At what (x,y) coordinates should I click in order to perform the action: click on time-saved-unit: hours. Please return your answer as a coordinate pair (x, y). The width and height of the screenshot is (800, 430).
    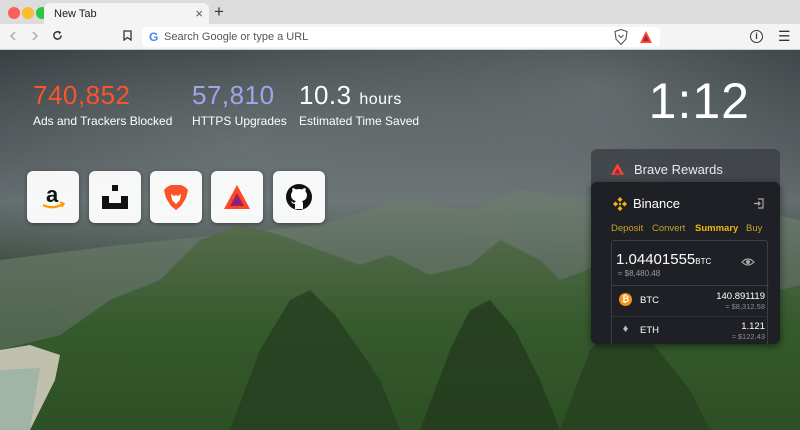
    Looking at the image, I should click on (380, 99).